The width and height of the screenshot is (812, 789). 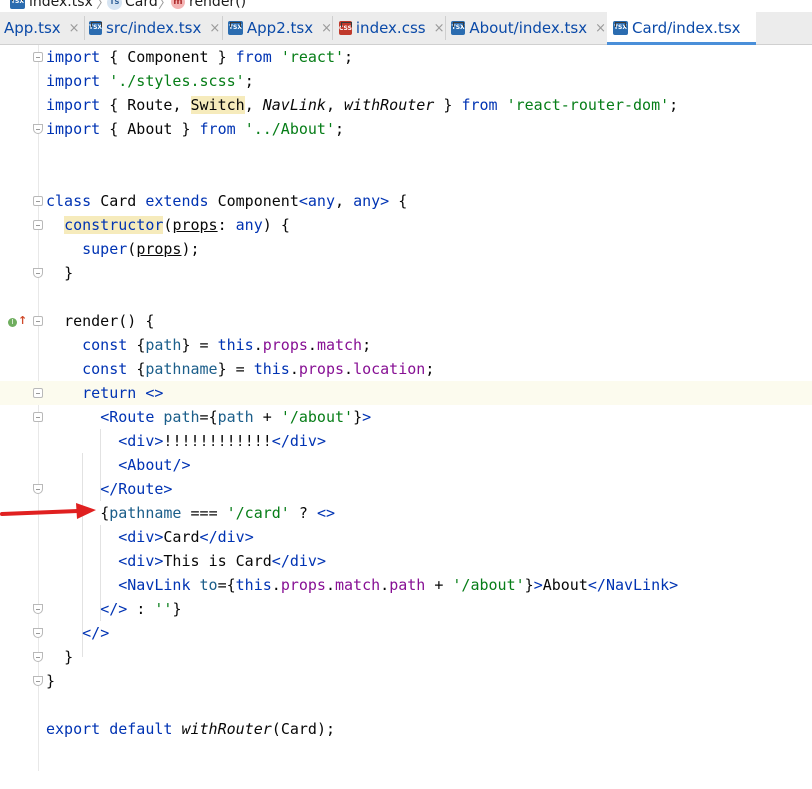 What do you see at coordinates (218, 5) in the screenshot?
I see `breadcrumb-label: render()` at bounding box center [218, 5].